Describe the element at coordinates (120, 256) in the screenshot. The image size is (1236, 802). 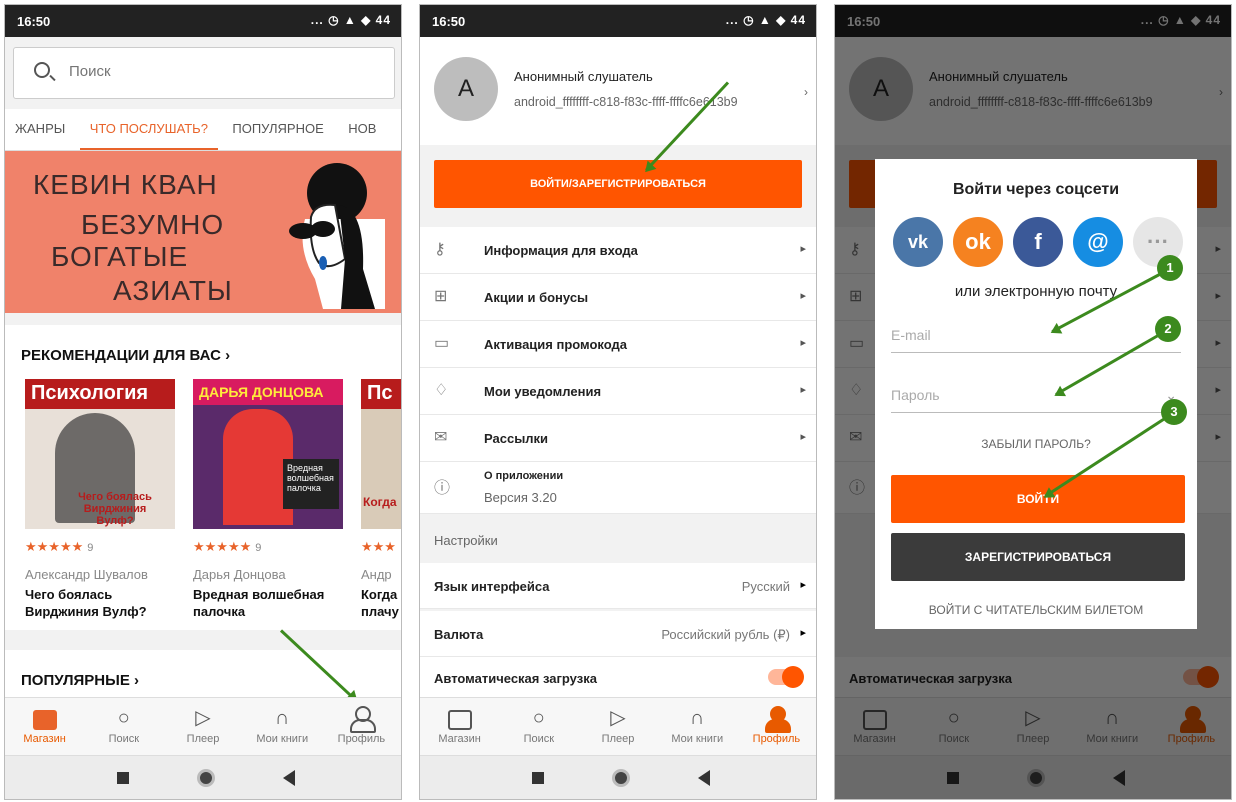
I see `banner-line: БОГАТЫЕ` at that location.